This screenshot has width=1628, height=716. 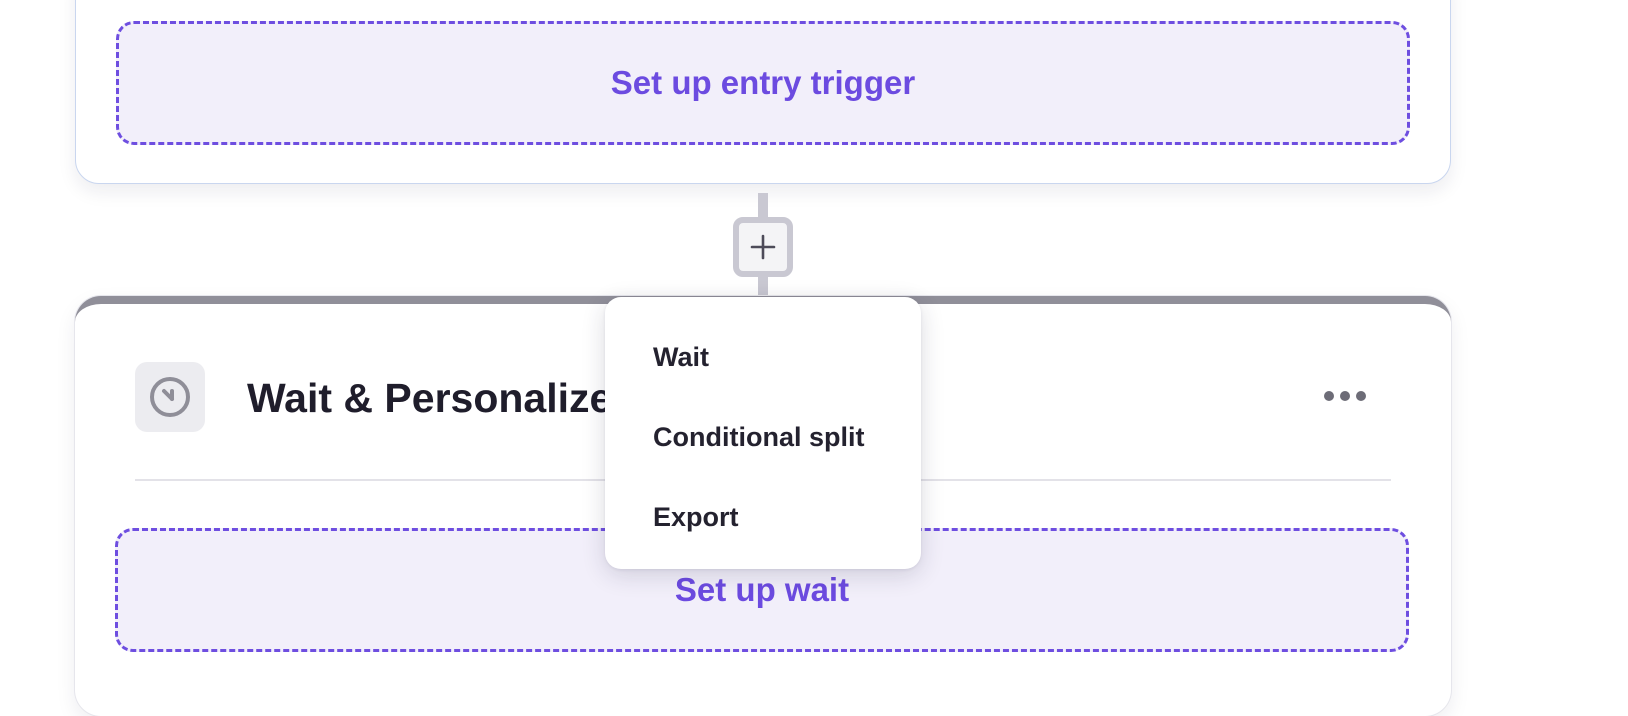 I want to click on more-options-button, so click(x=1345, y=396).